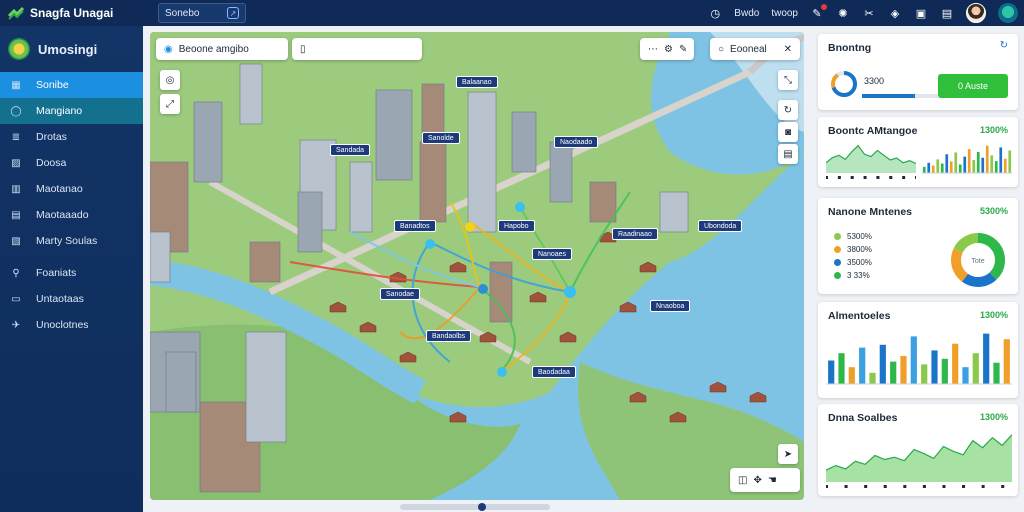 This screenshot has height=512, width=1024. Describe the element at coordinates (233, 13) in the screenshot. I see `expand-icon: ↗` at that location.